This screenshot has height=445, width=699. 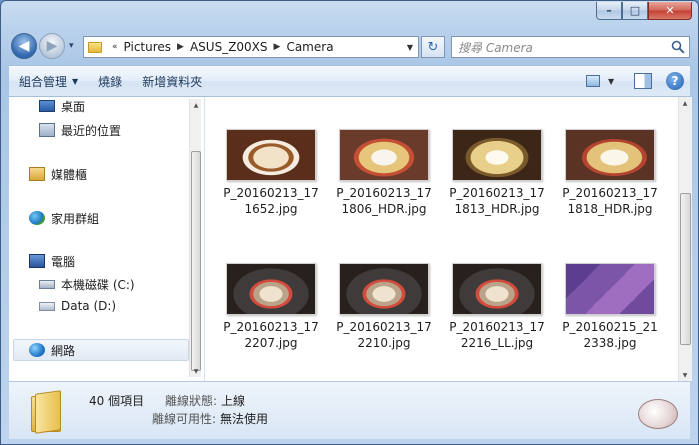 I want to click on breadcrumb-asus: ASUS_Z00XS, so click(x=229, y=47).